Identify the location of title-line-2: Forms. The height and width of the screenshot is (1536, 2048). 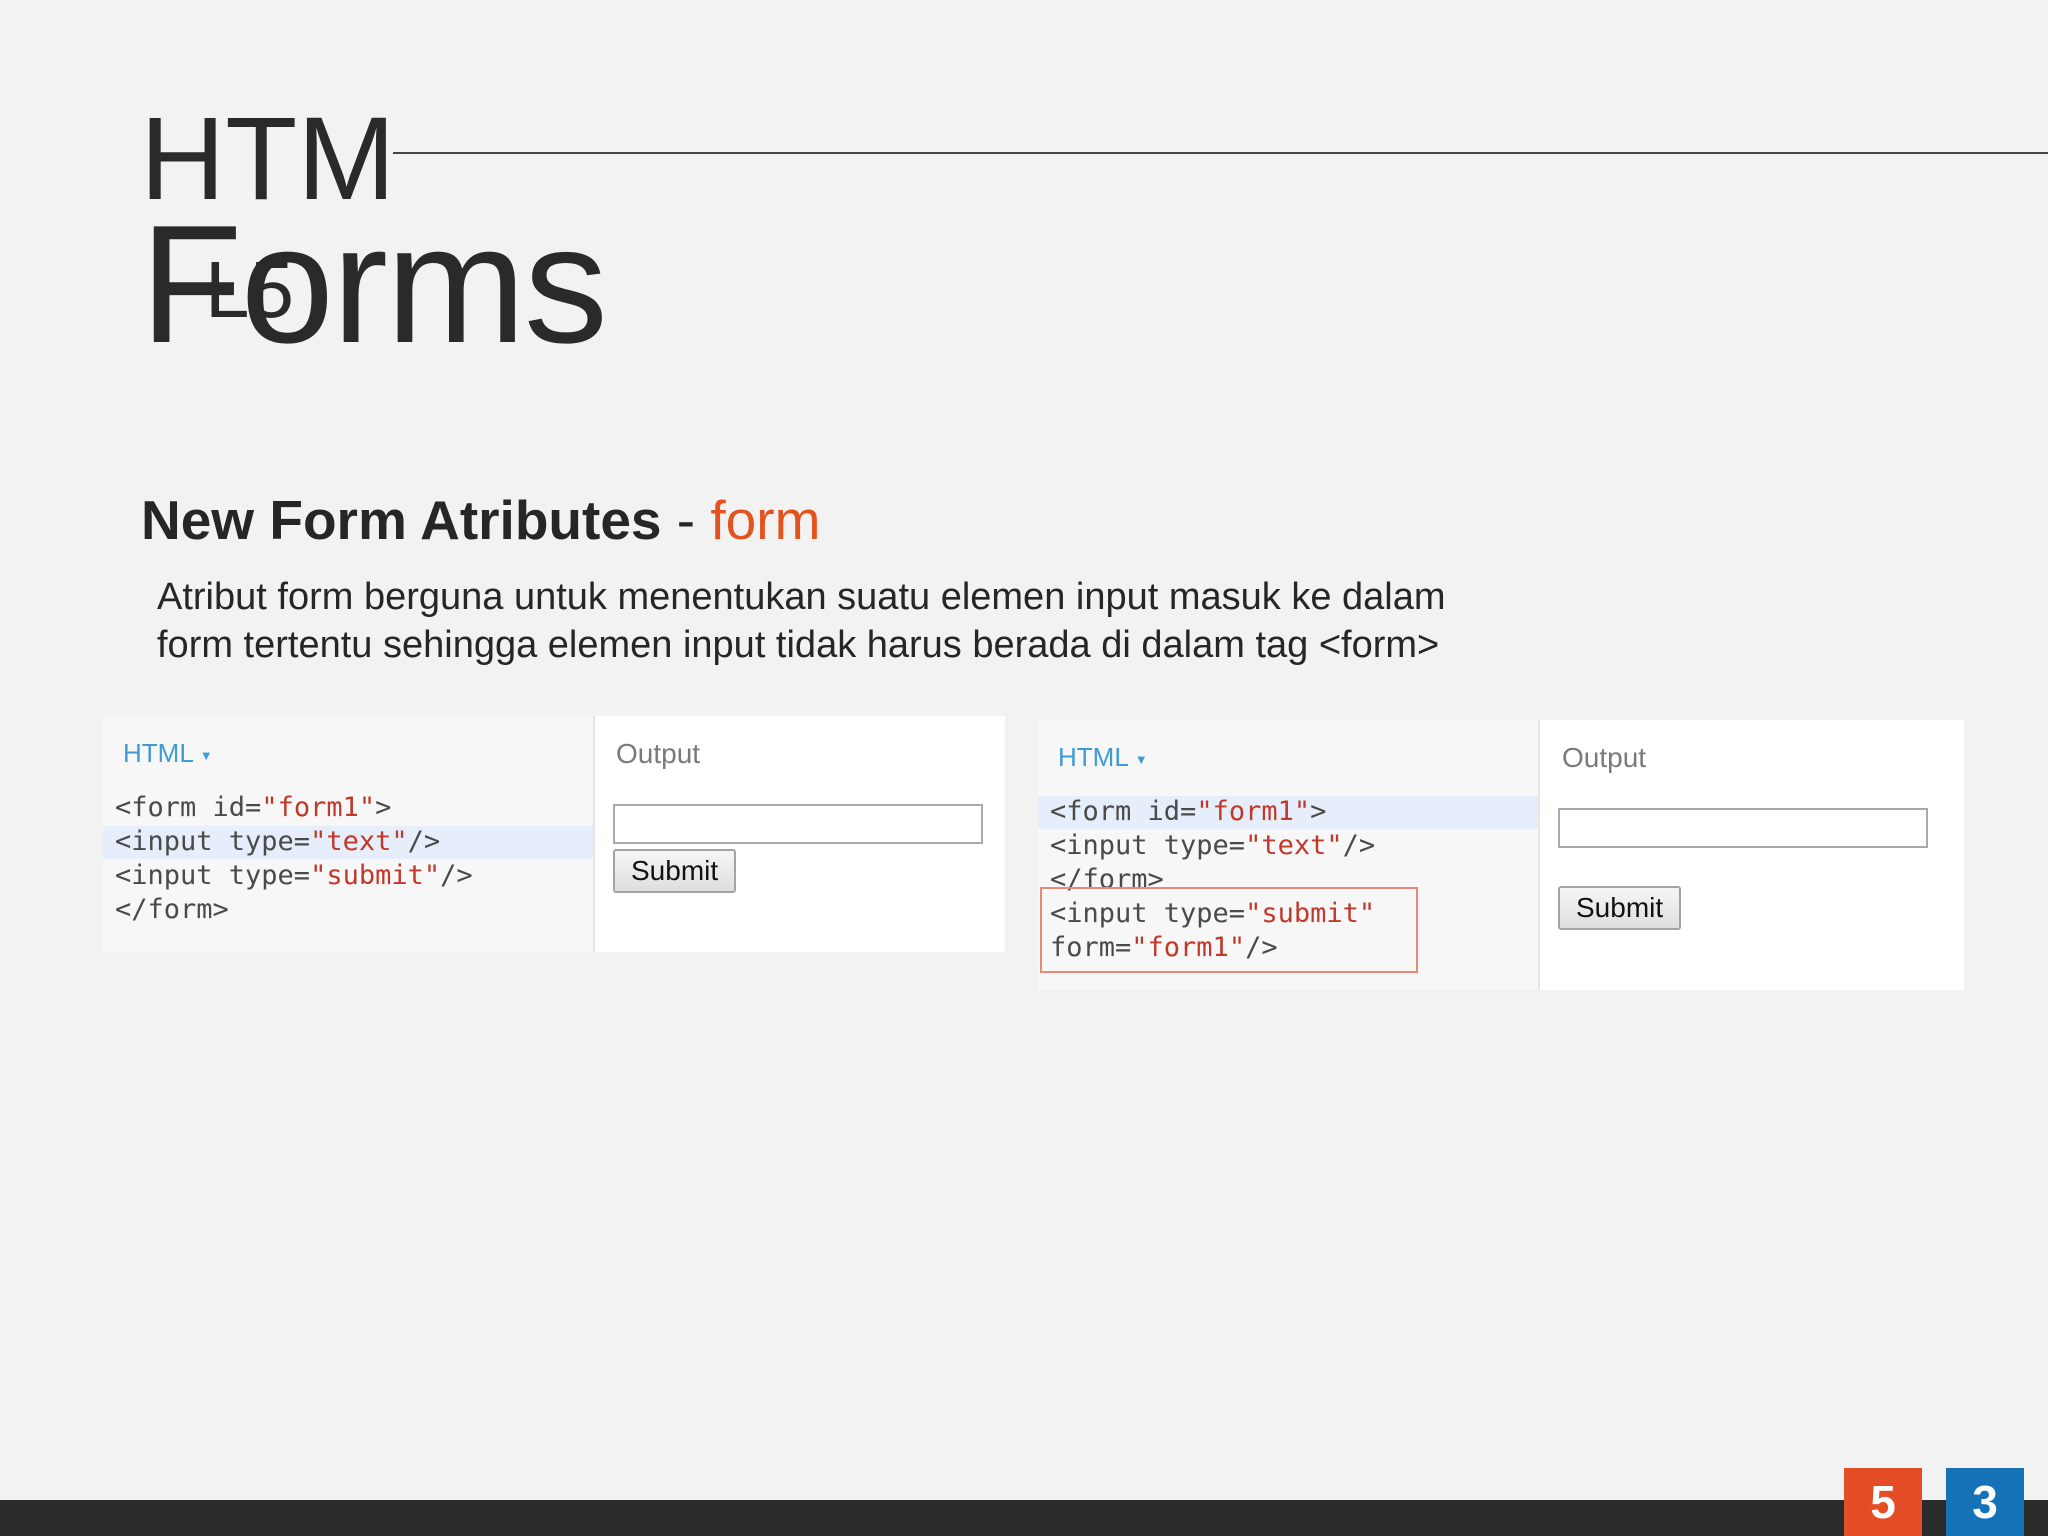
(374, 284).